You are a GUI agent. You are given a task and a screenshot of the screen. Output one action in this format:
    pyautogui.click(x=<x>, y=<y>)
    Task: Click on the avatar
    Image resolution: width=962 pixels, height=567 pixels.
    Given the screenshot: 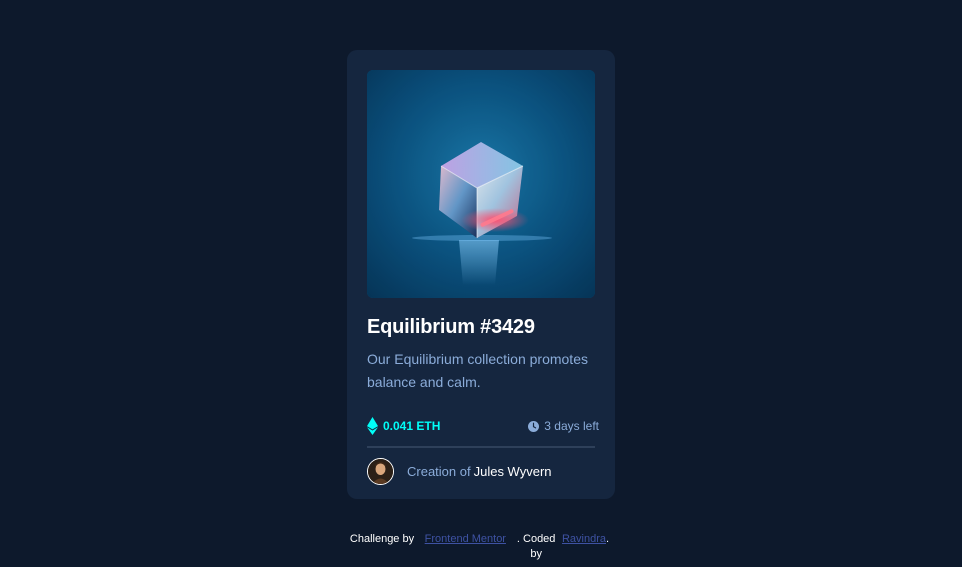 What is the action you would take?
    pyautogui.click(x=380, y=471)
    